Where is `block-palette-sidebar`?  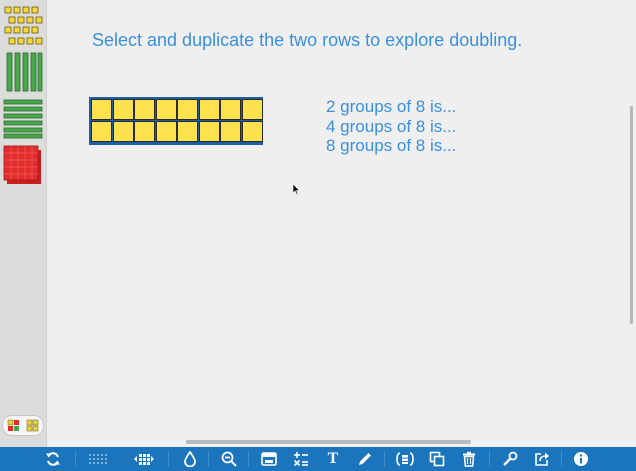
block-palette-sidebar is located at coordinates (23, 223).